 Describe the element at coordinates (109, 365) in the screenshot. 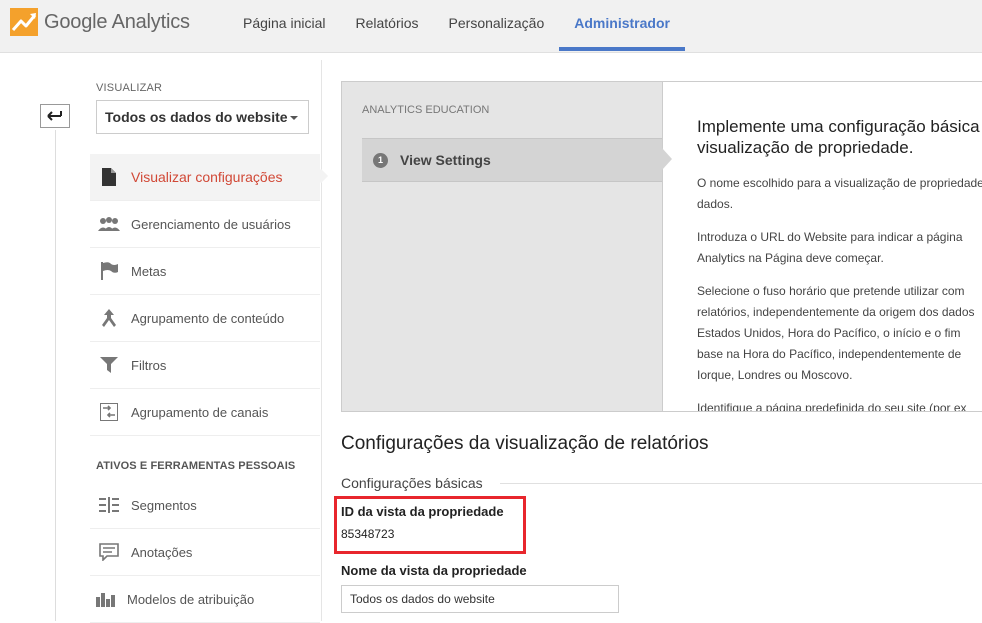

I see `filter-icon` at that location.